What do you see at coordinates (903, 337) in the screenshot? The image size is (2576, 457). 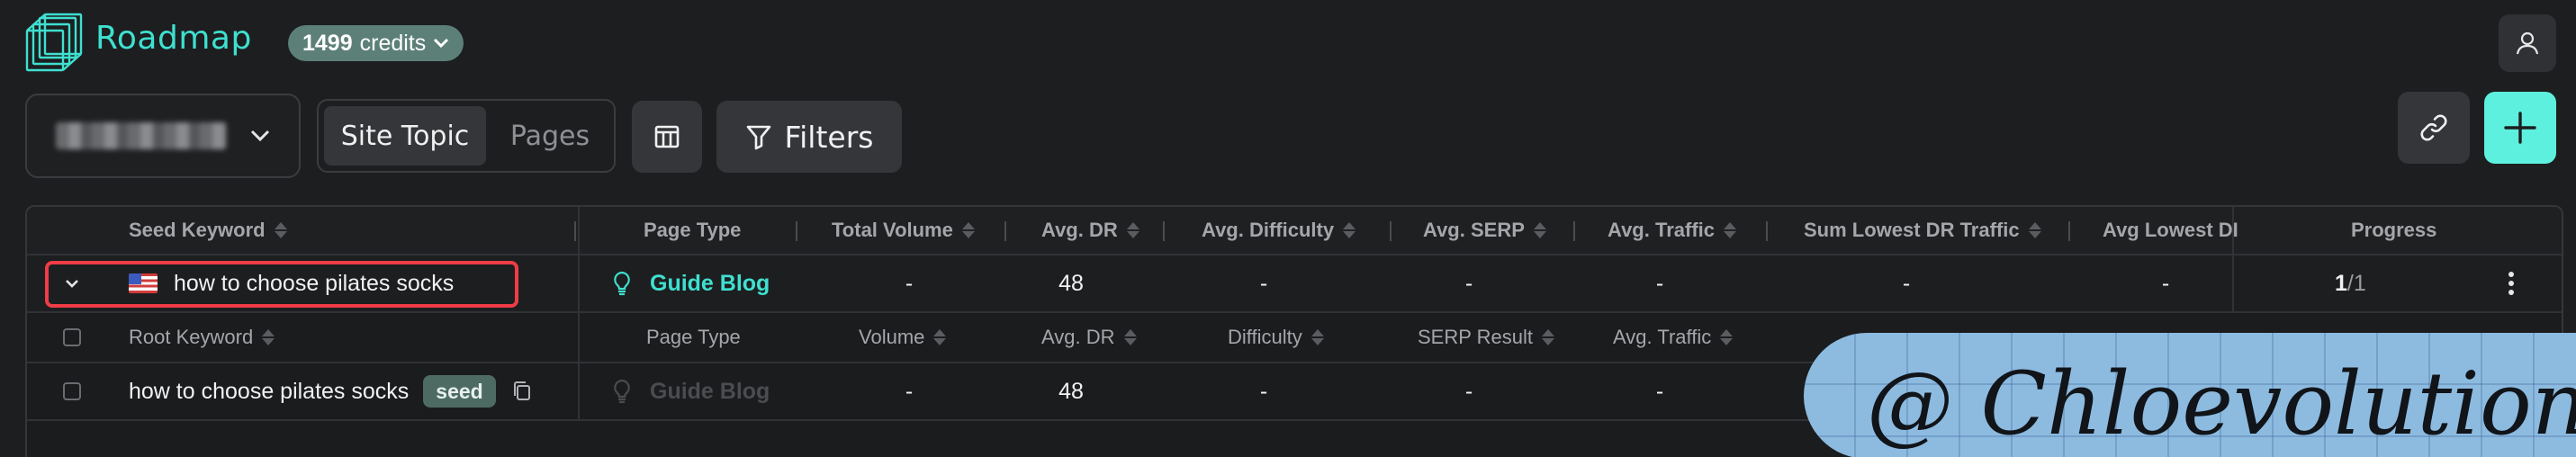 I see `column-header-volume: Volume` at bounding box center [903, 337].